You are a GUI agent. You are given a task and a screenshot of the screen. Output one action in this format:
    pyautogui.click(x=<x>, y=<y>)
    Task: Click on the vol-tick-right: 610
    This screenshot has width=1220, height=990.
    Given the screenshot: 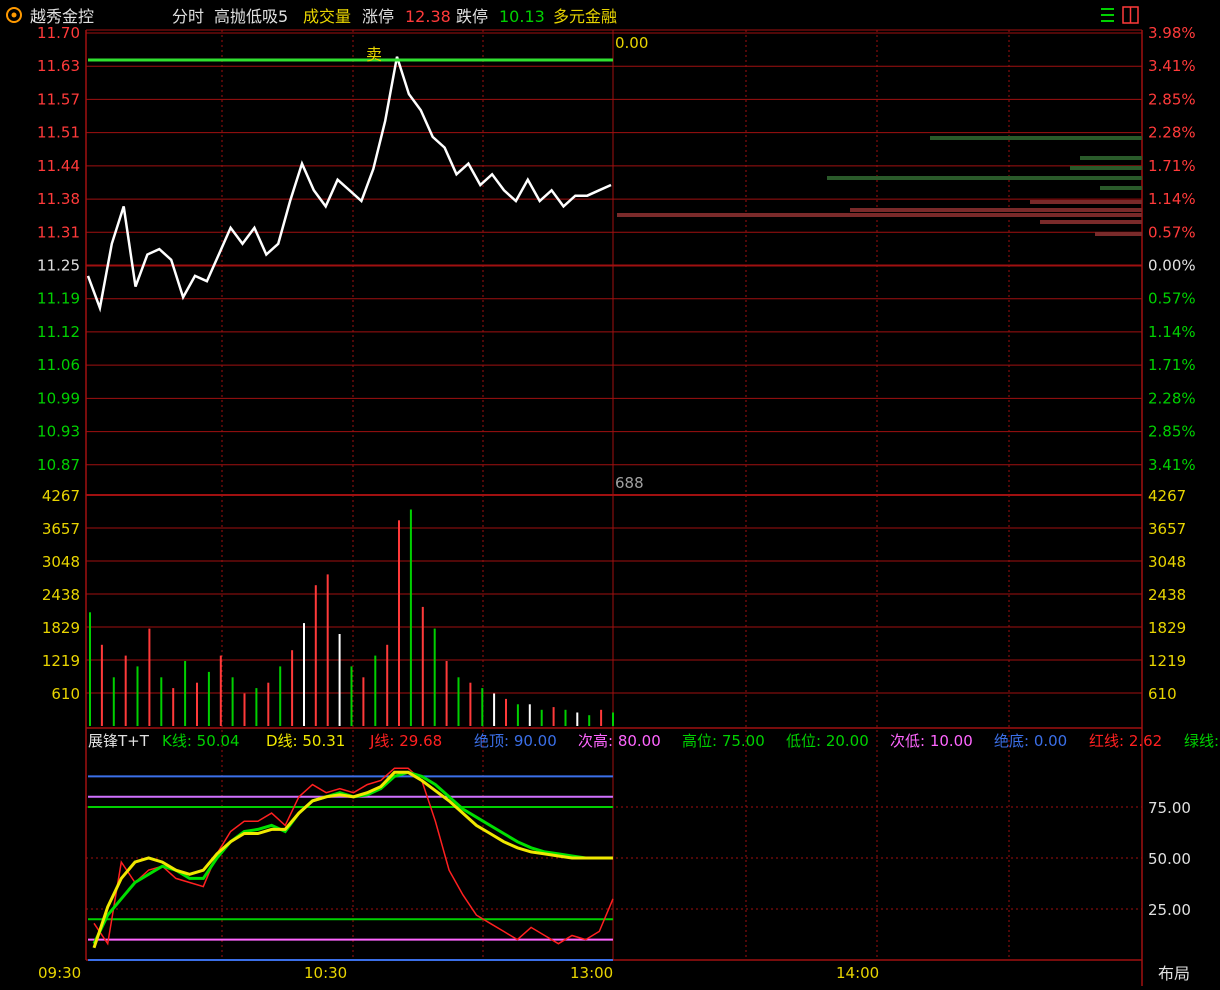 What is the action you would take?
    pyautogui.click(x=1162, y=694)
    